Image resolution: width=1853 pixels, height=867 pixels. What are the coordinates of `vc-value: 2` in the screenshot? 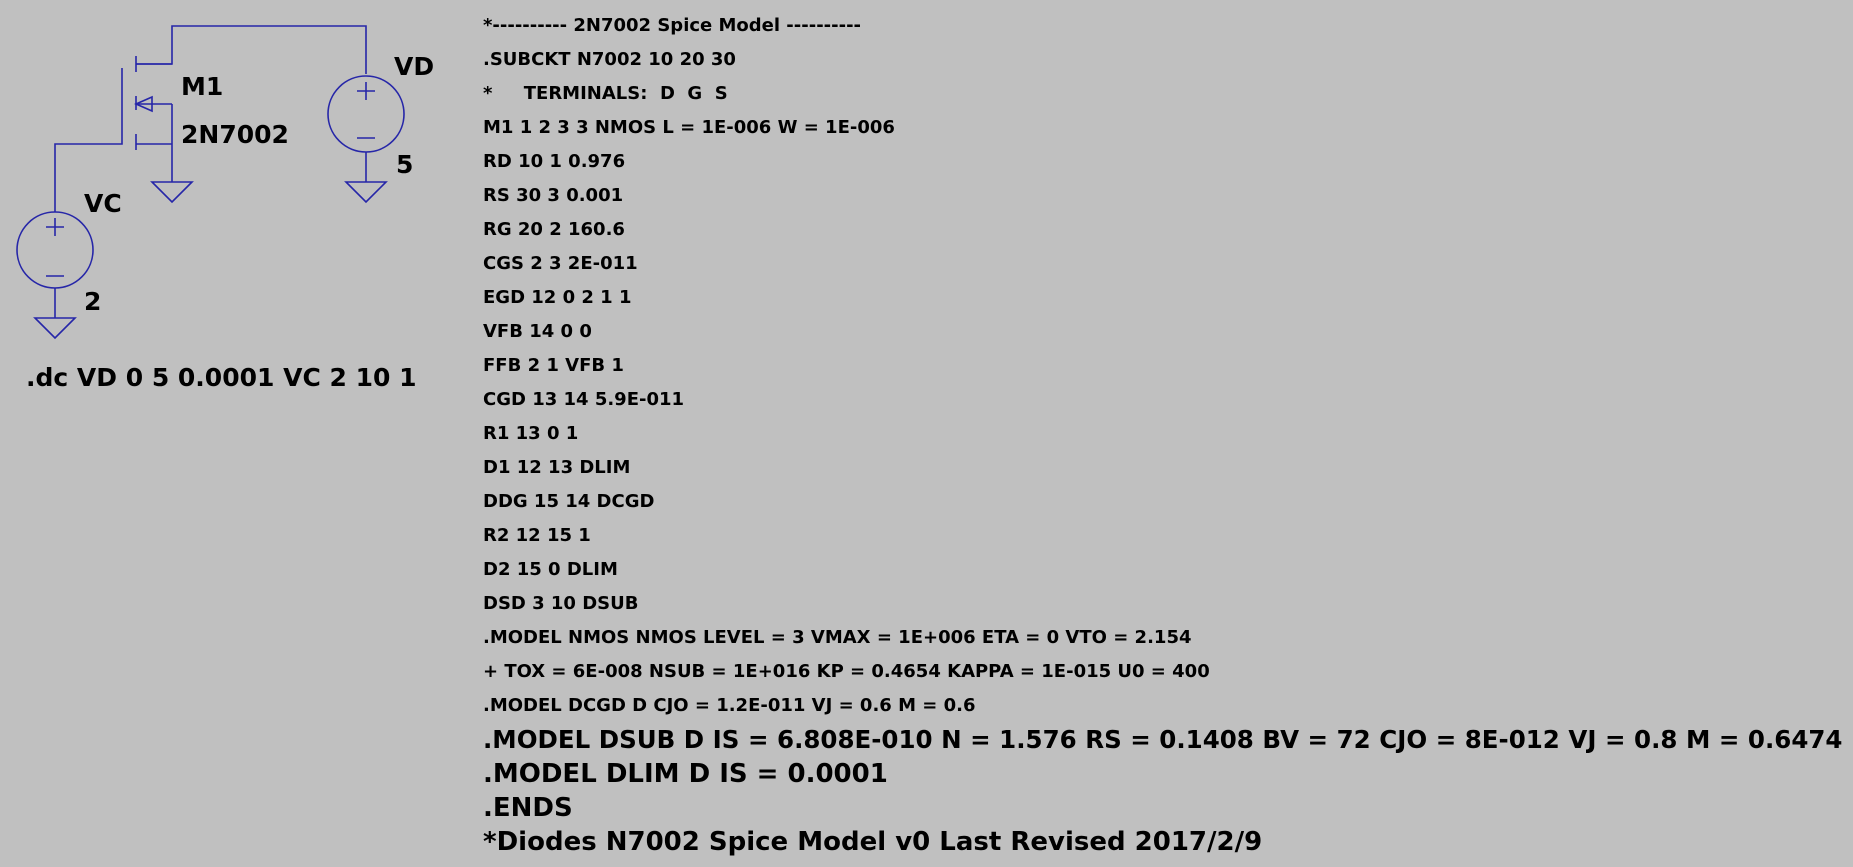 It's located at (92, 302).